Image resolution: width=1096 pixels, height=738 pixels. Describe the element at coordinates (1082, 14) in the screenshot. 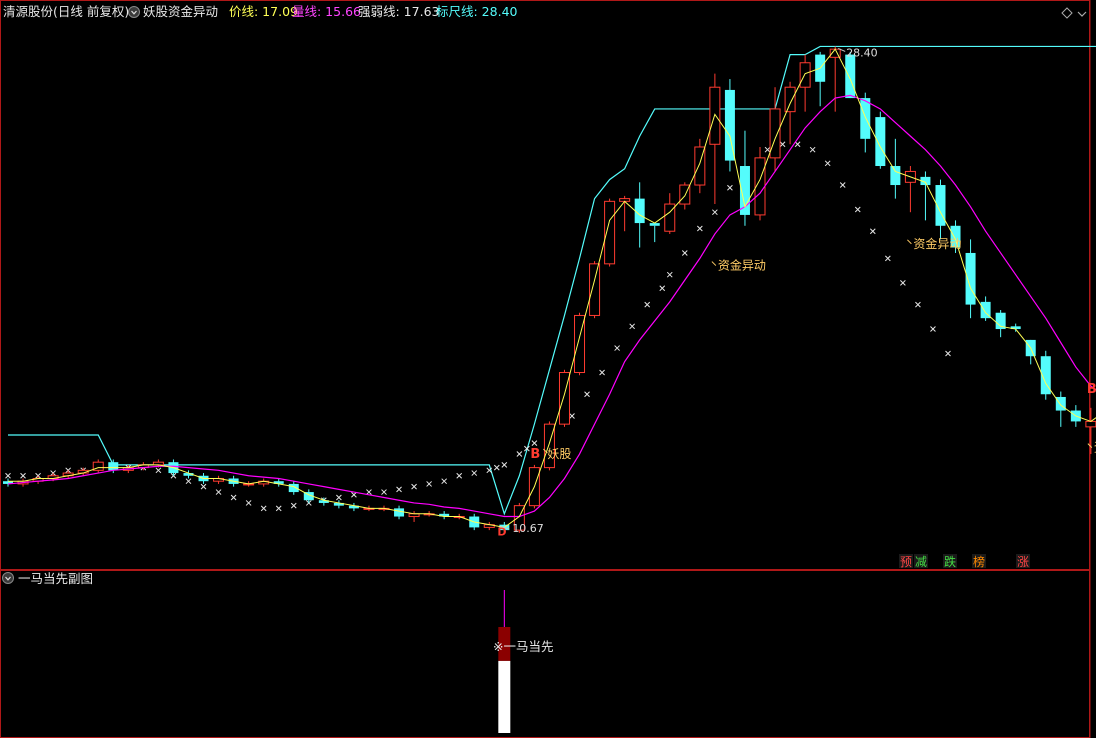

I see `chevron-icon` at that location.